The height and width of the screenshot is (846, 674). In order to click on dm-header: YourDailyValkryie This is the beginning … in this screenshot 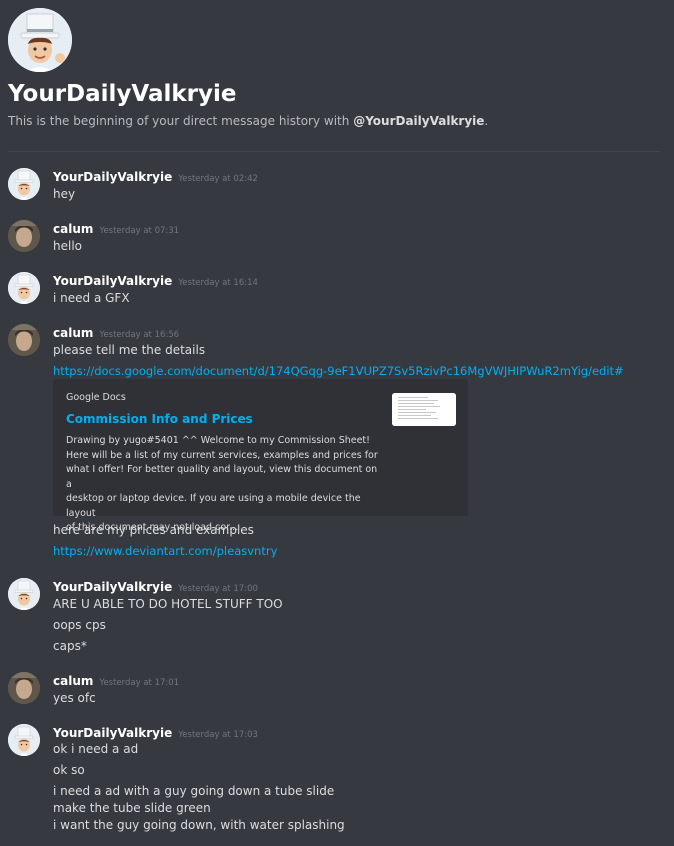, I will do `click(333, 68)`.